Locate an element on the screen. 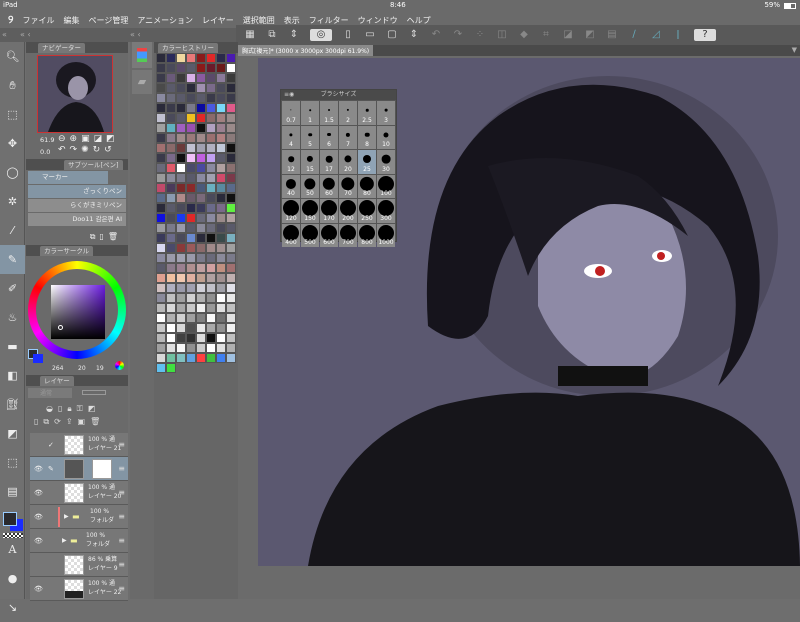  brush-size-option: 20 is located at coordinates (348, 162).